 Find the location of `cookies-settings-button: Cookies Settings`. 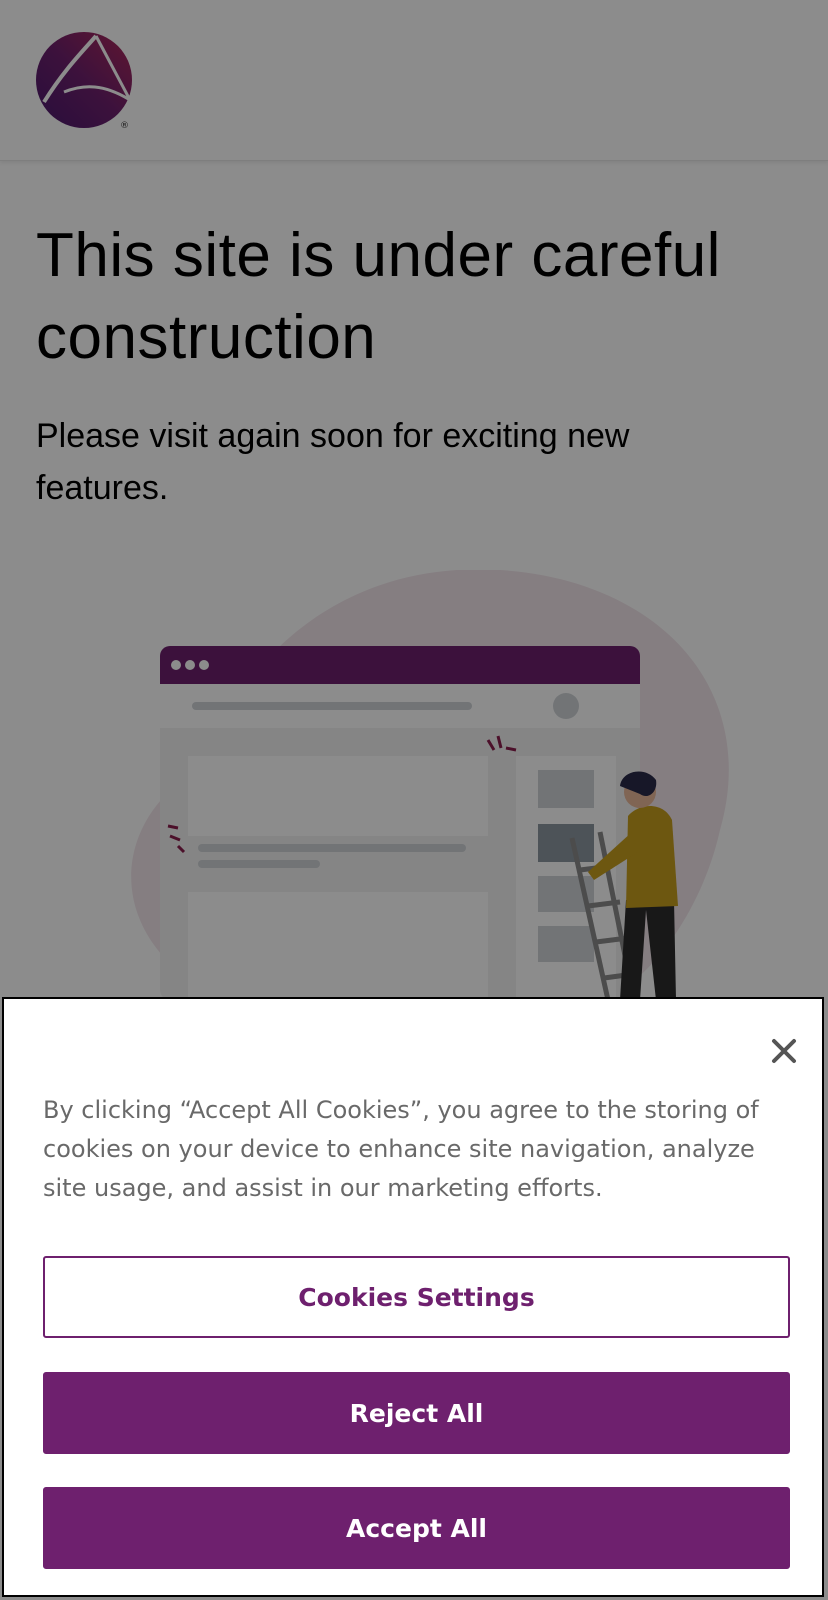

cookies-settings-button: Cookies Settings is located at coordinates (416, 1297).